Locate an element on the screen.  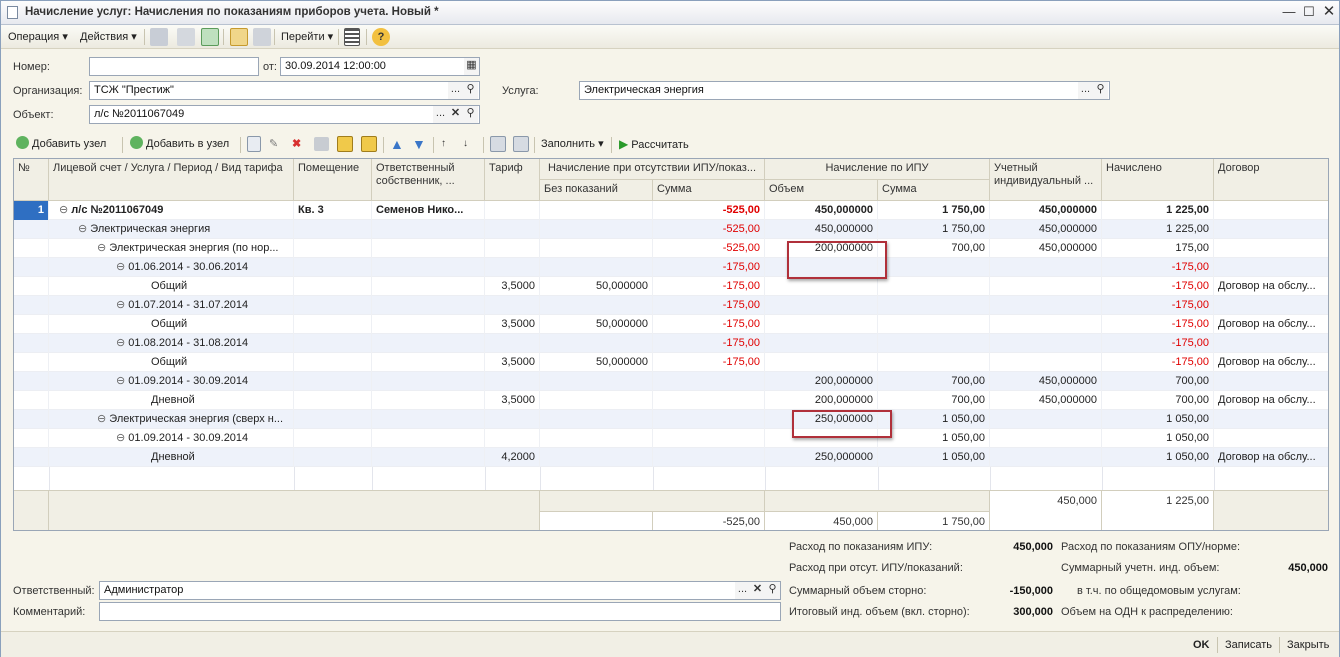
table-cell-meter is located at coordinates (1046, 324).